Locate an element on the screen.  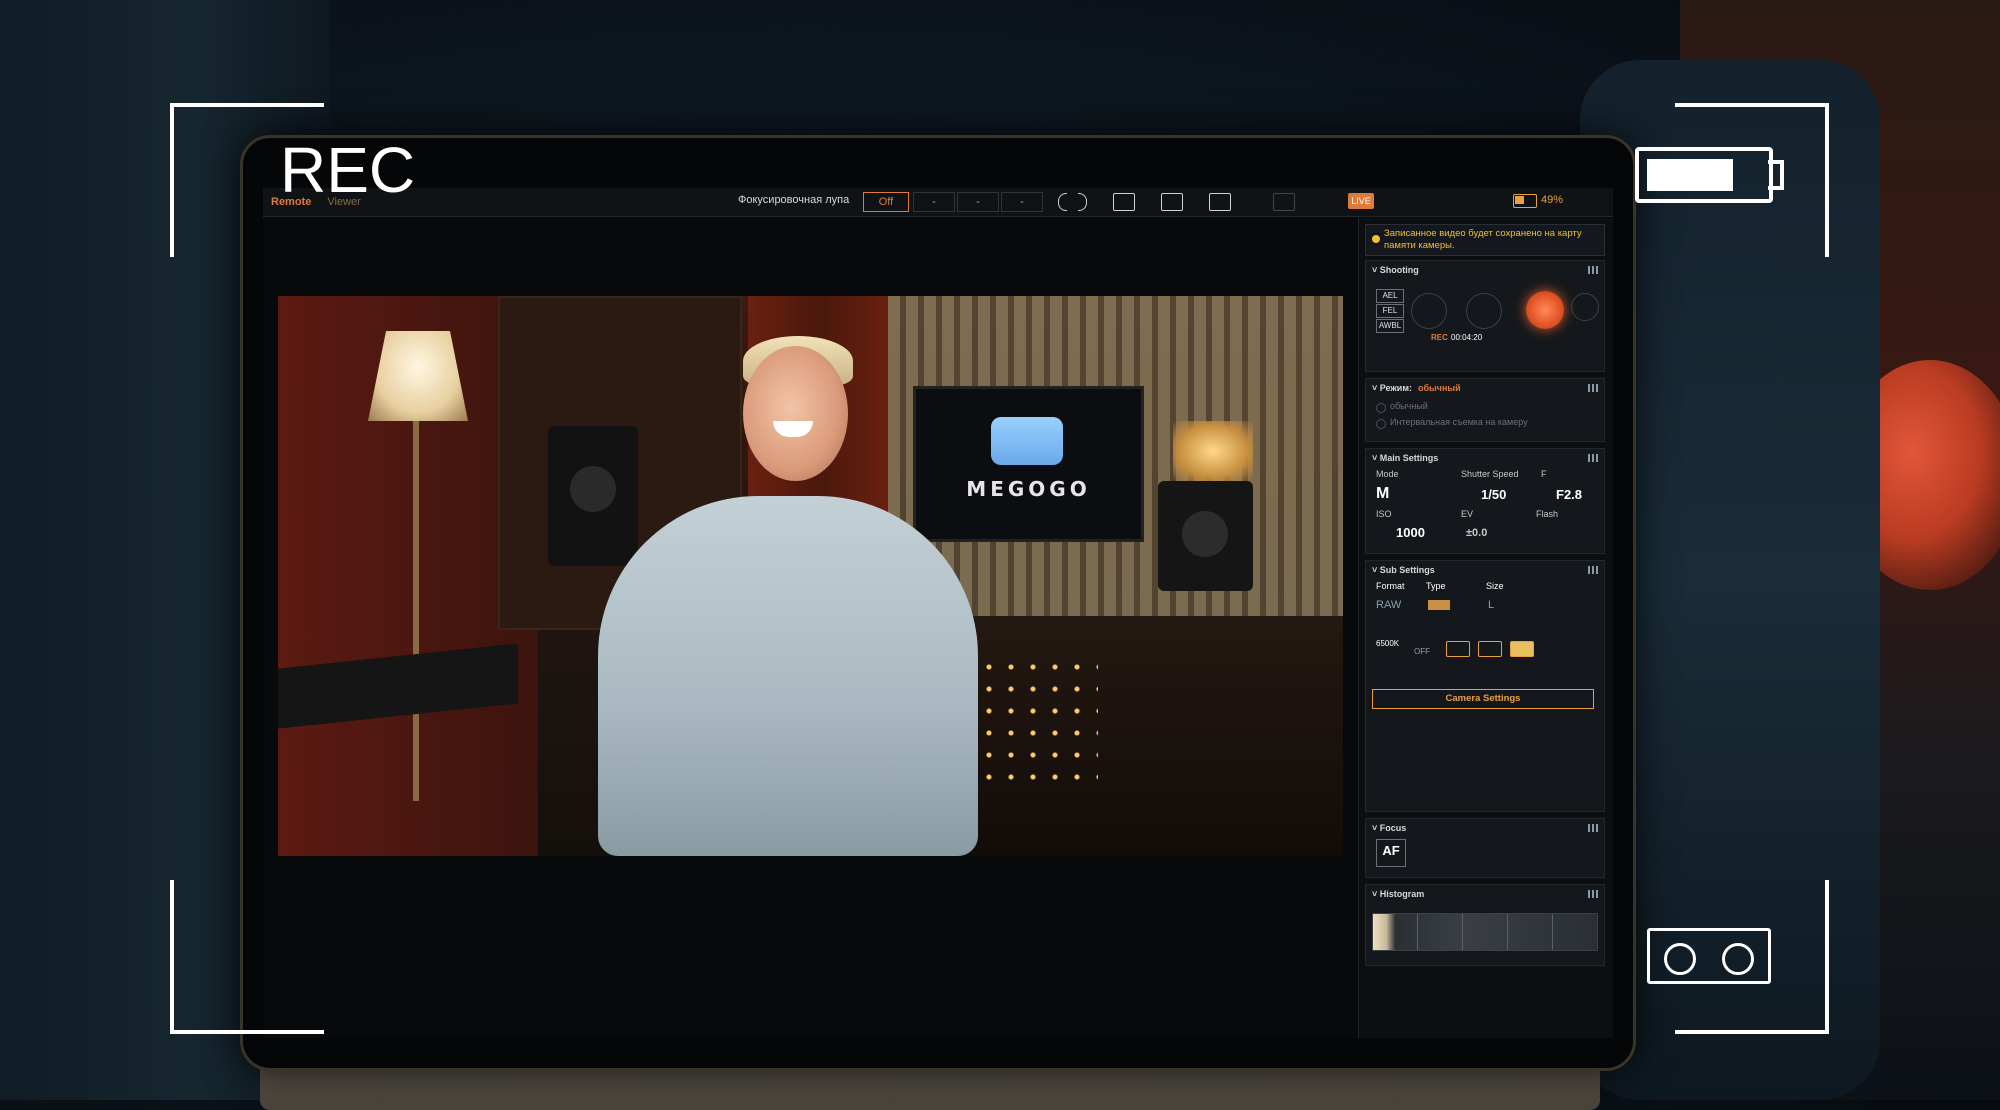
camera-settings-button: Camera Settings is located at coordinates (1483, 699).